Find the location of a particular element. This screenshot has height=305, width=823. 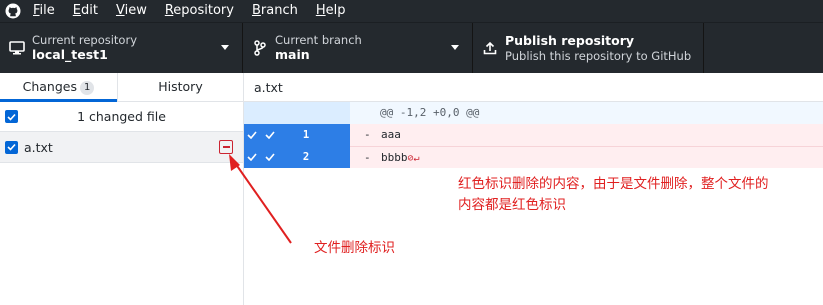

current-branch-label: Current branch is located at coordinates (318, 40).